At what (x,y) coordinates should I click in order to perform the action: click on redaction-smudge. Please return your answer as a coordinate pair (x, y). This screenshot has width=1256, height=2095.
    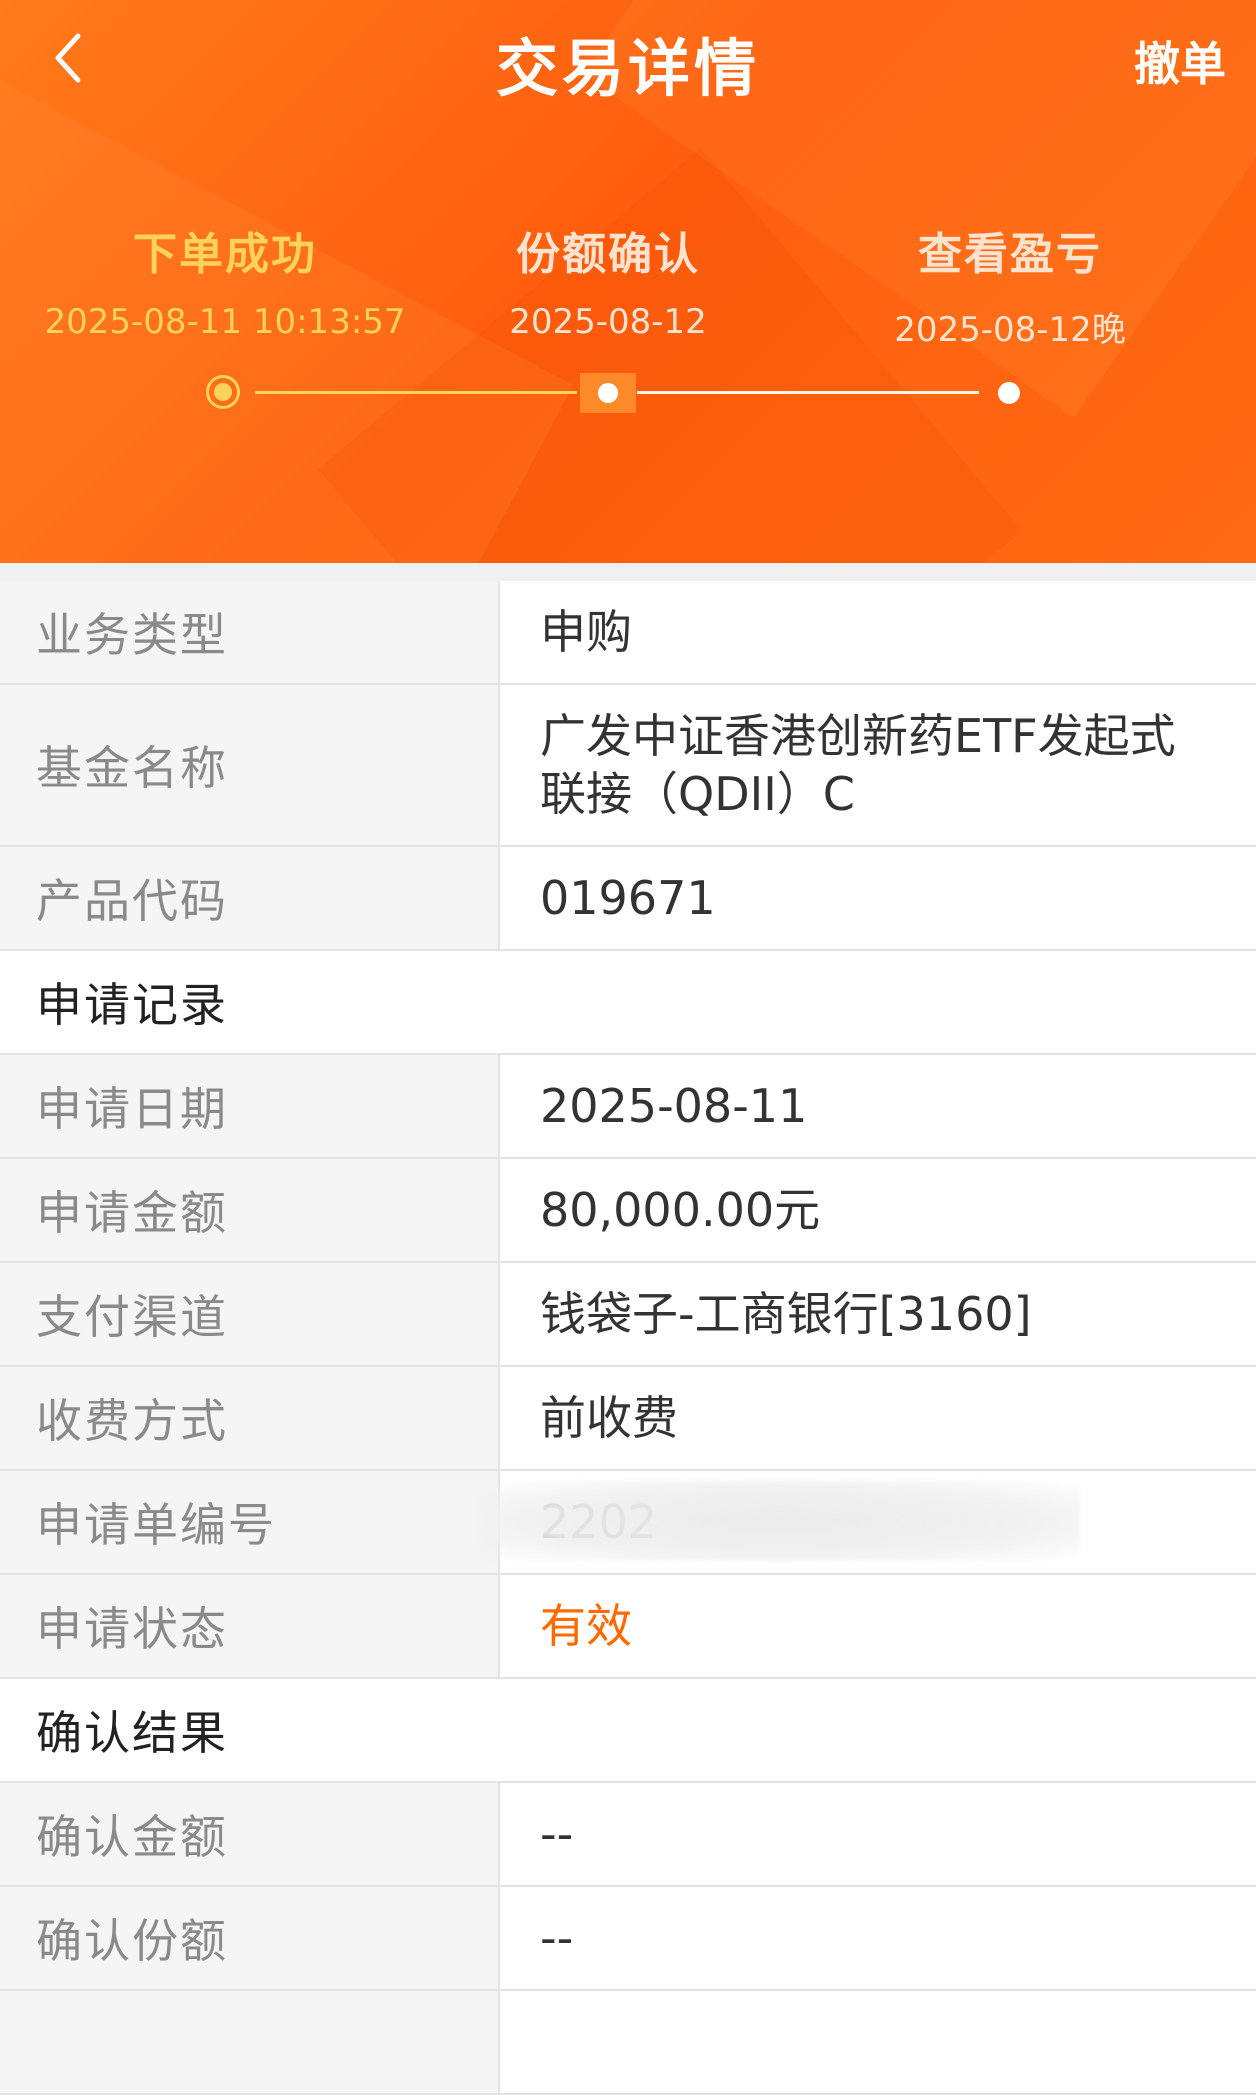
    Looking at the image, I should click on (780, 1521).